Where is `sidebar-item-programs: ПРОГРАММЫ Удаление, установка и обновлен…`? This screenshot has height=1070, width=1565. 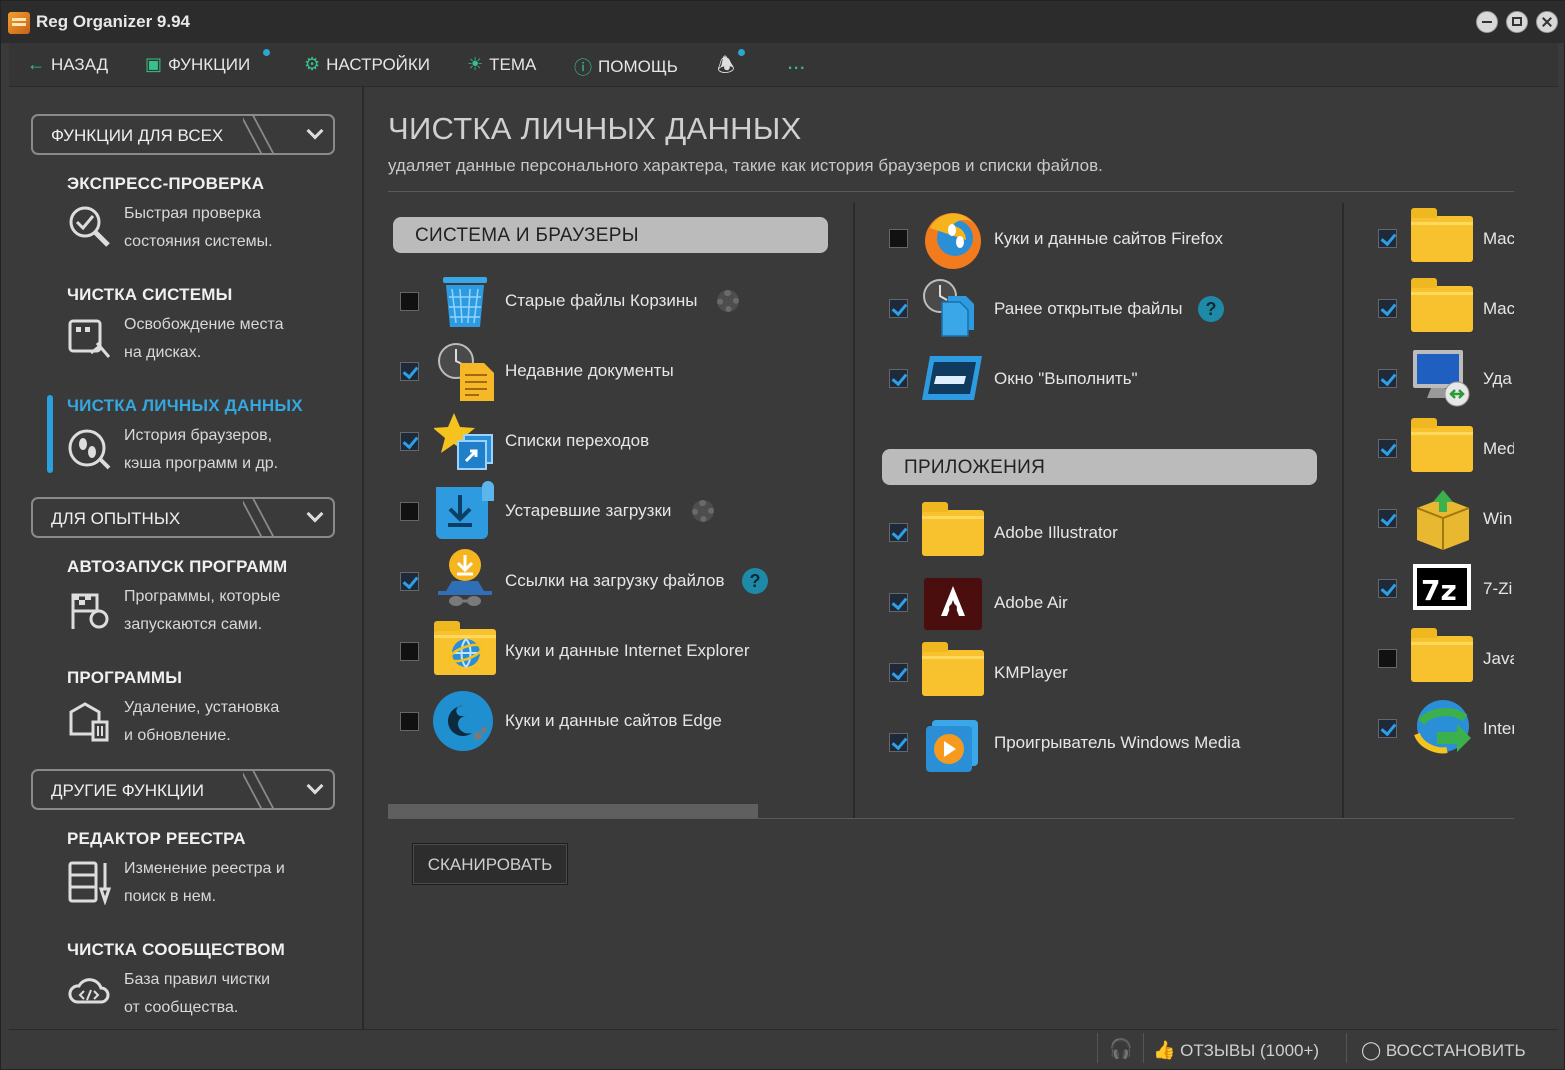 sidebar-item-programs: ПРОГРАММЫ Удаление, установка и обновлен… is located at coordinates (217, 706).